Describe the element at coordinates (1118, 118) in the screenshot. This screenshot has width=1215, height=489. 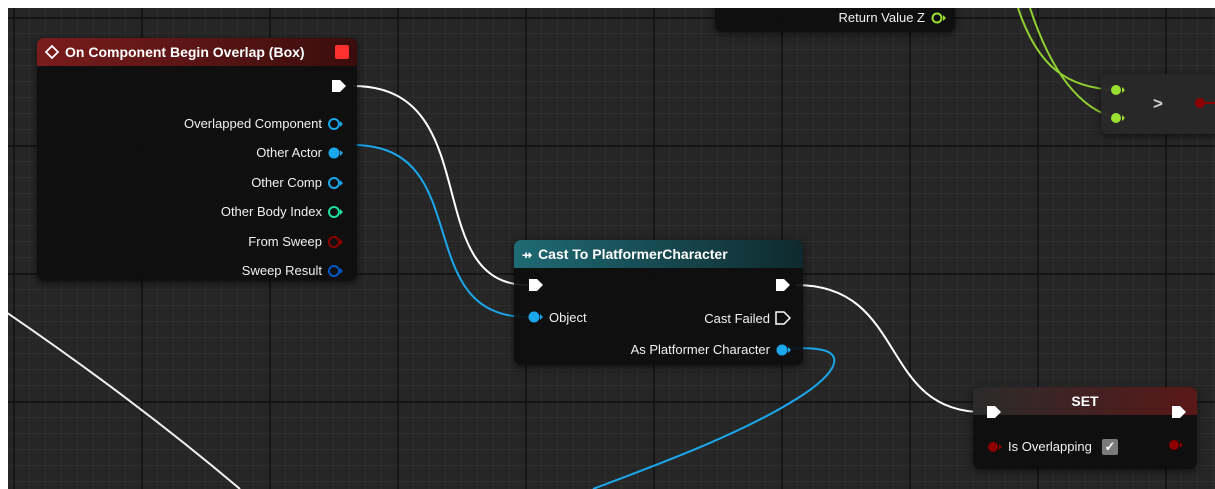
I see `float-pin-b-icon` at that location.